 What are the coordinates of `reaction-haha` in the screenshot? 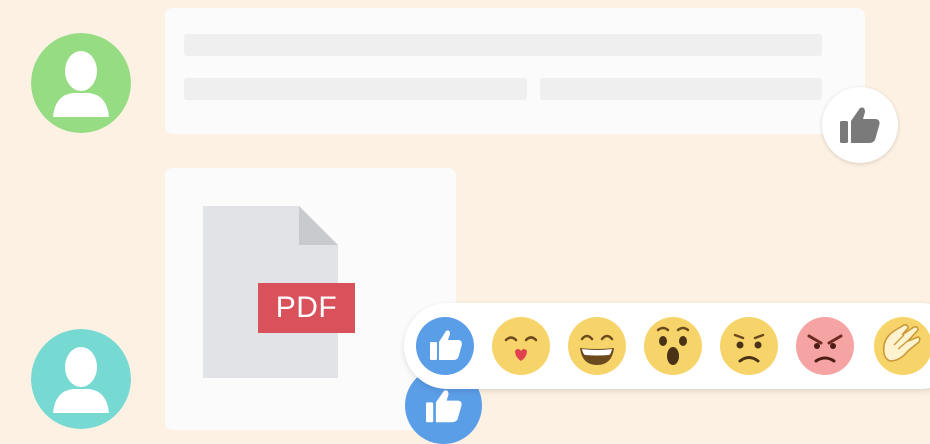 It's located at (597, 346).